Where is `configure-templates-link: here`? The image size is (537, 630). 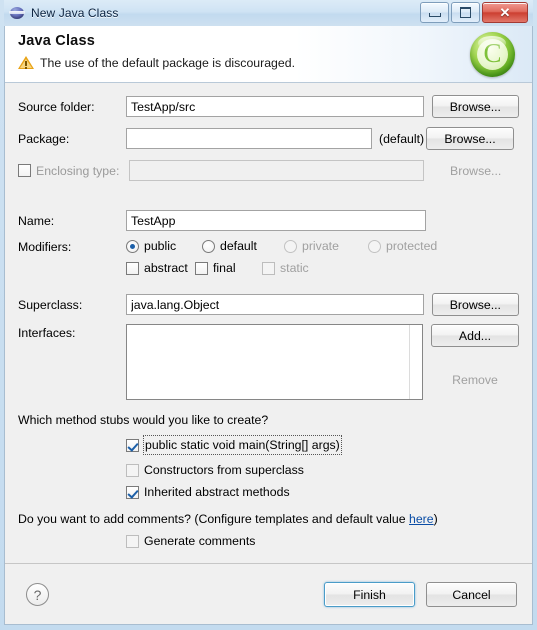 configure-templates-link: here is located at coordinates (421, 519).